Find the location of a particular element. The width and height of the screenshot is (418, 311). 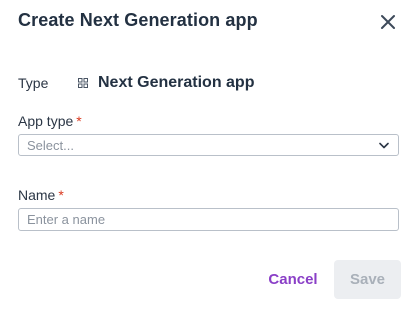

chevron-down-icon is located at coordinates (384, 145).